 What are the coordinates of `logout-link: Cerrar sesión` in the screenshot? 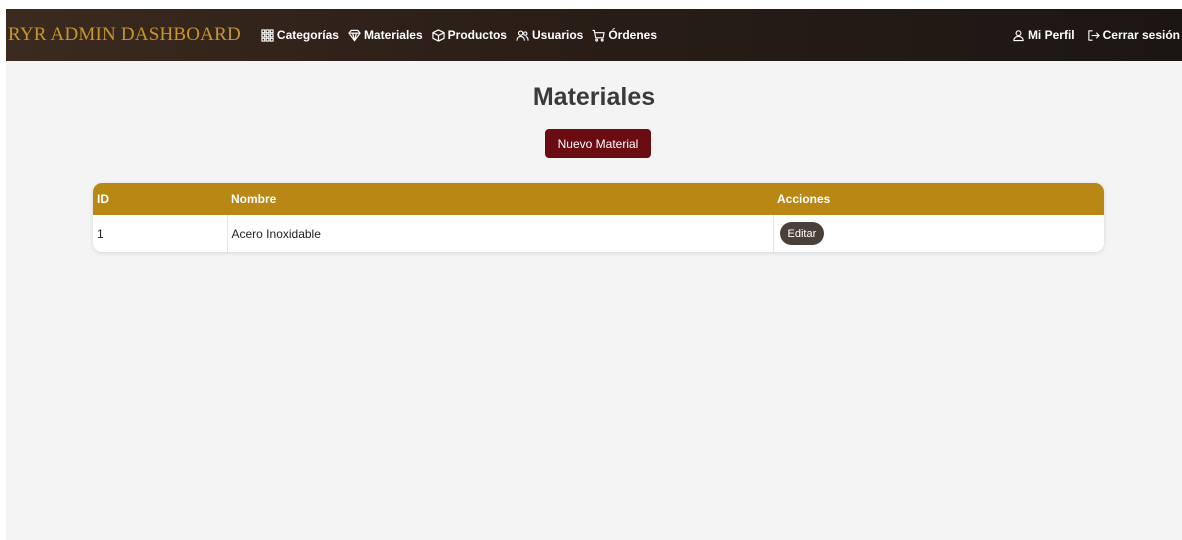 It's located at (1133, 35).